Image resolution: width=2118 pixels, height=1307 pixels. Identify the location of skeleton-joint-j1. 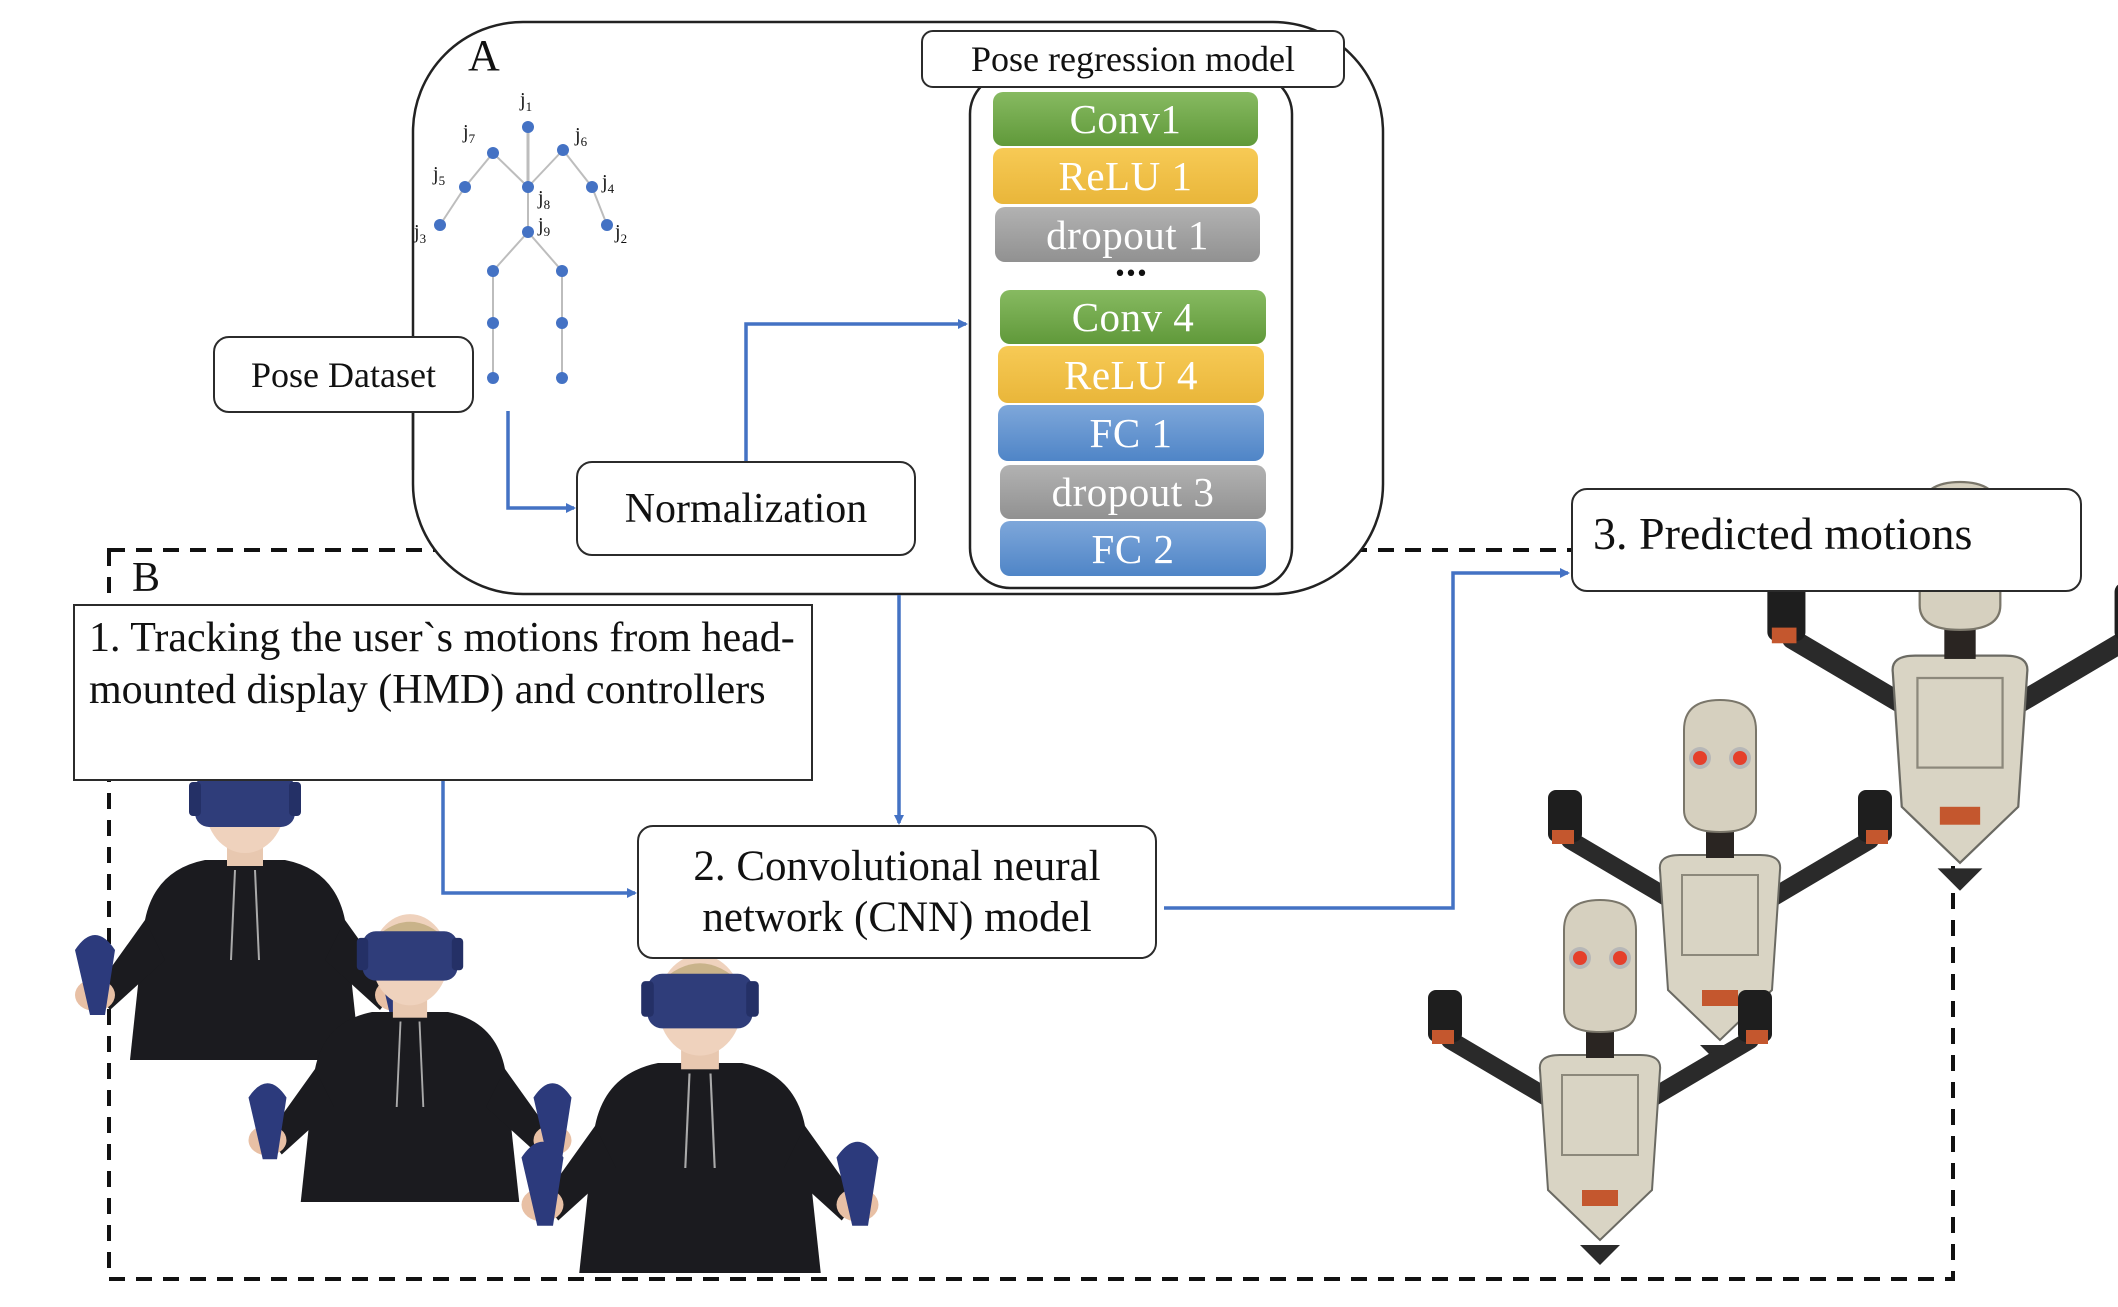
(528, 127).